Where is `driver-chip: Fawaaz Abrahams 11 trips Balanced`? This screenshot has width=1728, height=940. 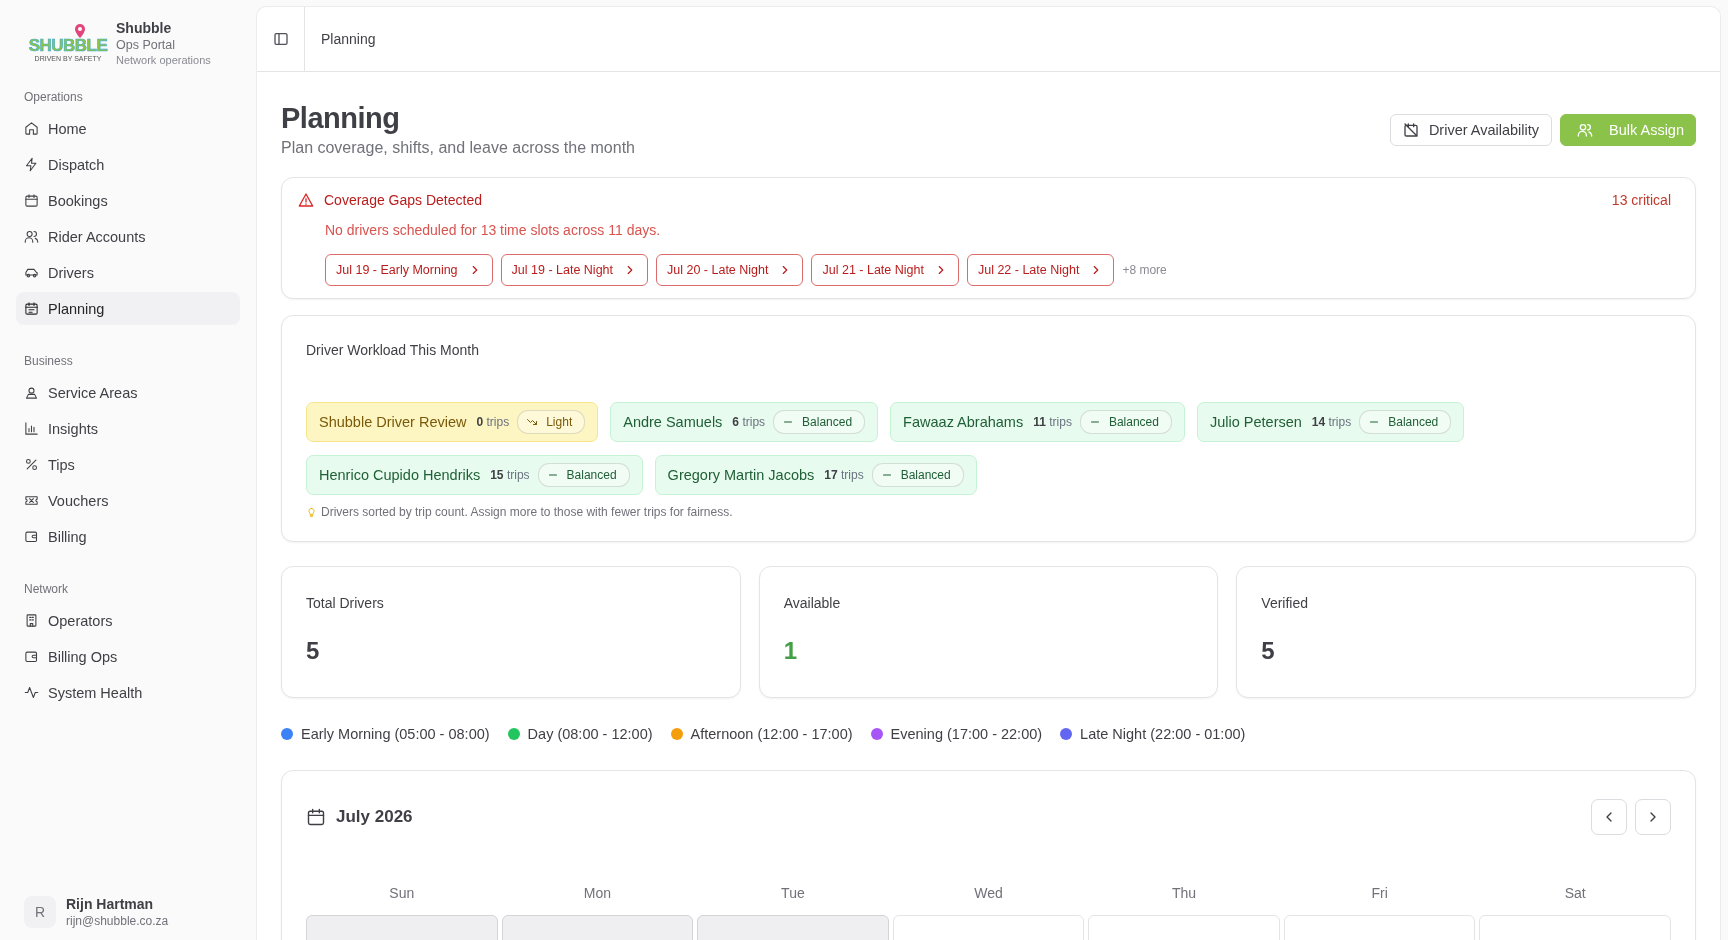
driver-chip: Fawaaz Abrahams 11 trips Balanced is located at coordinates (1037, 422).